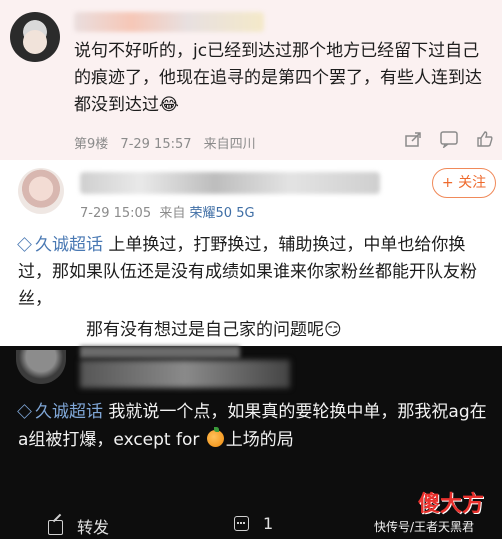  Describe the element at coordinates (156, 144) in the screenshot. I see `reply-time: 7-29 15:57` at that location.